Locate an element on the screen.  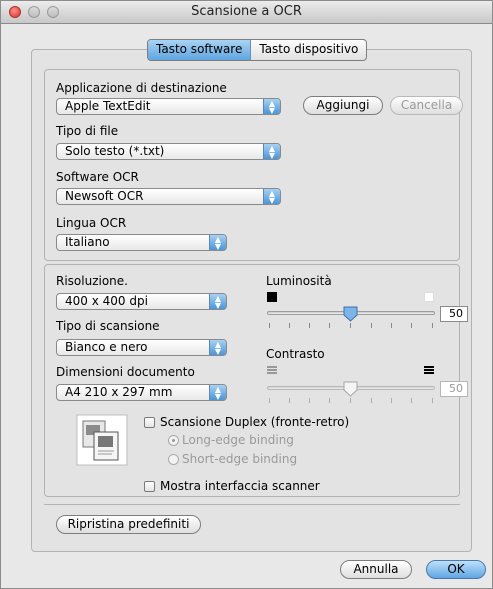
duplex-label: Scansione Duplex (fronte-retro) is located at coordinates (255, 422).